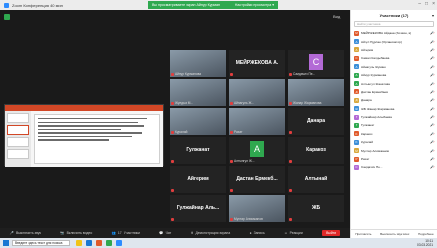  What do you see at coordinates (394, 83) in the screenshot?
I see `participant-row: A Алтынгул Жанатова 🎤̸` at bounding box center [394, 83].